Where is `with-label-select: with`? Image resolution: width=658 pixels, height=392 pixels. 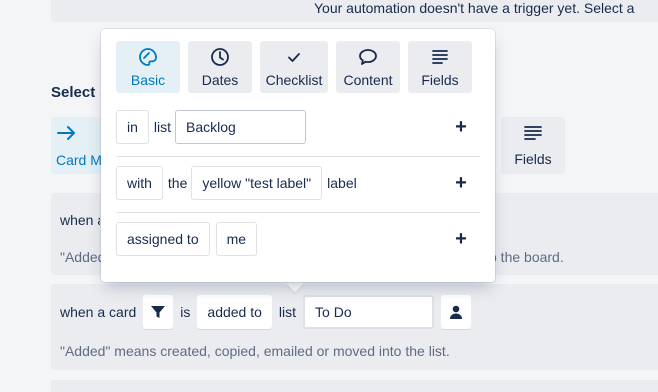
with-label-select: with is located at coordinates (139, 183).